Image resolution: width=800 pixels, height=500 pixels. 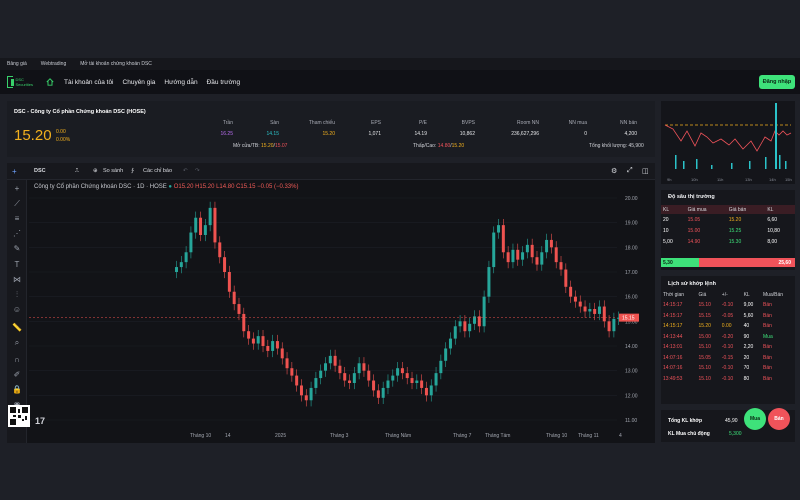 I want to click on projection-tool-icon: ⫶, so click(x=17, y=295).